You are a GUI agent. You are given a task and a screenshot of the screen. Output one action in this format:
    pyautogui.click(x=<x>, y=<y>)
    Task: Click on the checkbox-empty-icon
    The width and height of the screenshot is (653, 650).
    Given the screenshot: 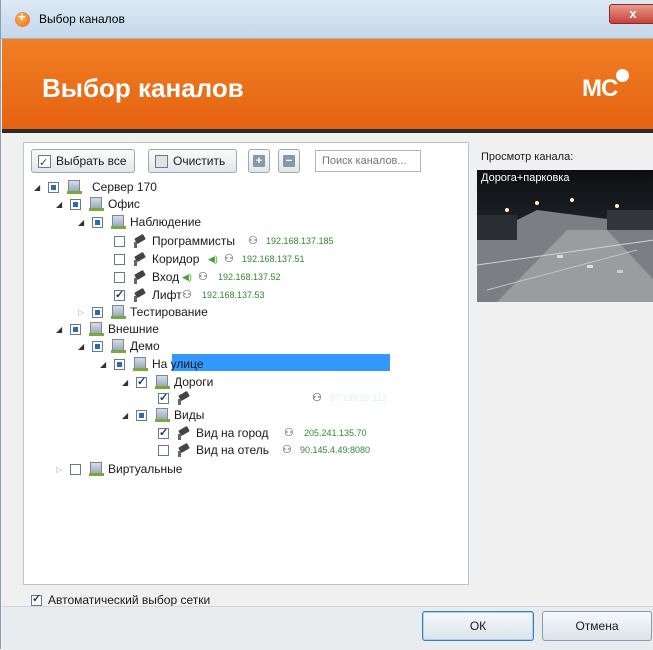 What is the action you would take?
    pyautogui.click(x=161, y=161)
    